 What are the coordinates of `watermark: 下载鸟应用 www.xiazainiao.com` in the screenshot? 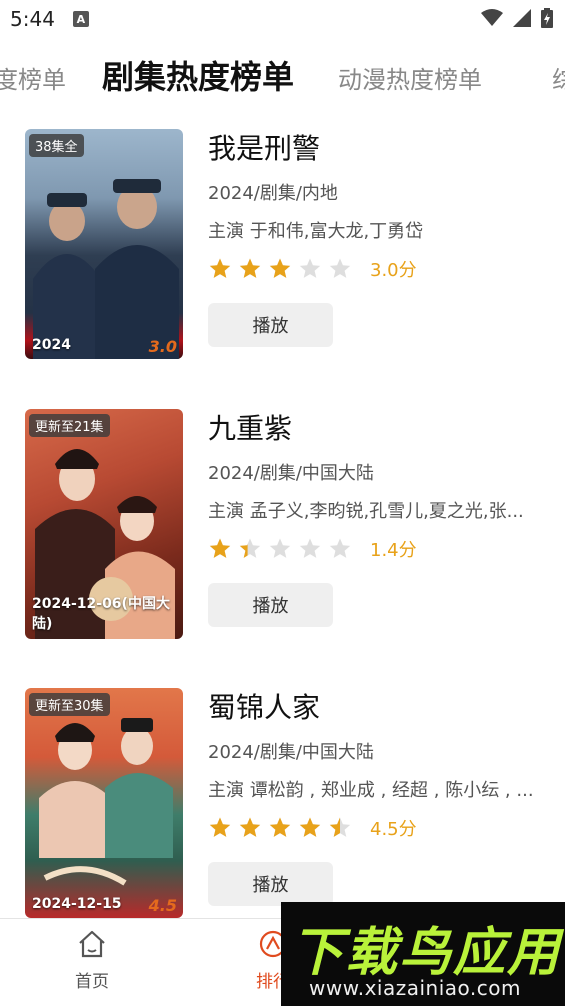 It's located at (423, 954).